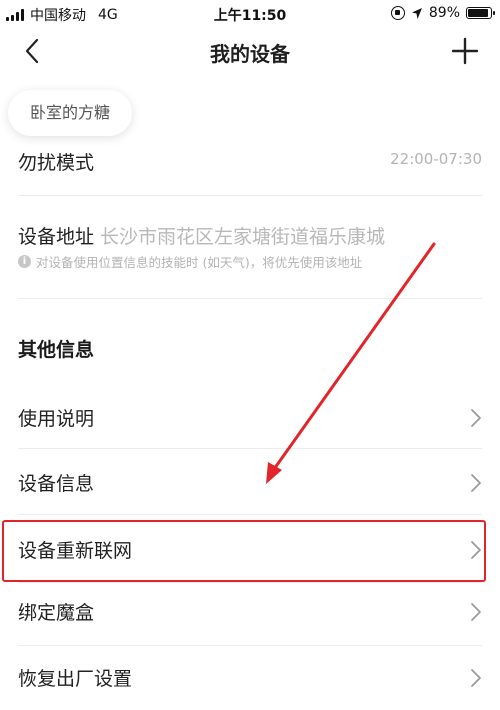  Describe the element at coordinates (56, 484) in the screenshot. I see `list-item-label: 设备信息` at that location.